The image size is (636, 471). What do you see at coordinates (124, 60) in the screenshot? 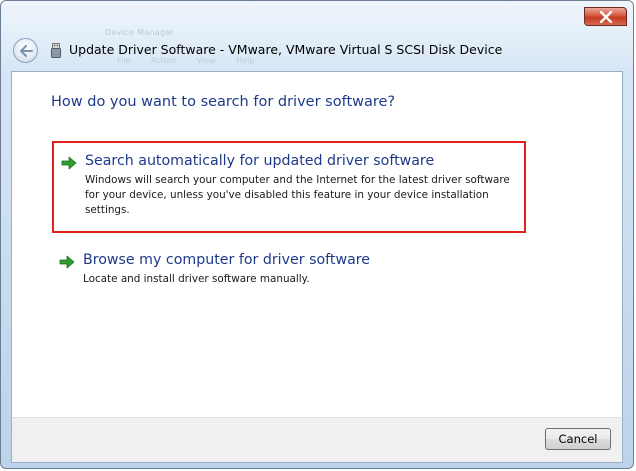
I see `background-menu-file: File` at bounding box center [124, 60].